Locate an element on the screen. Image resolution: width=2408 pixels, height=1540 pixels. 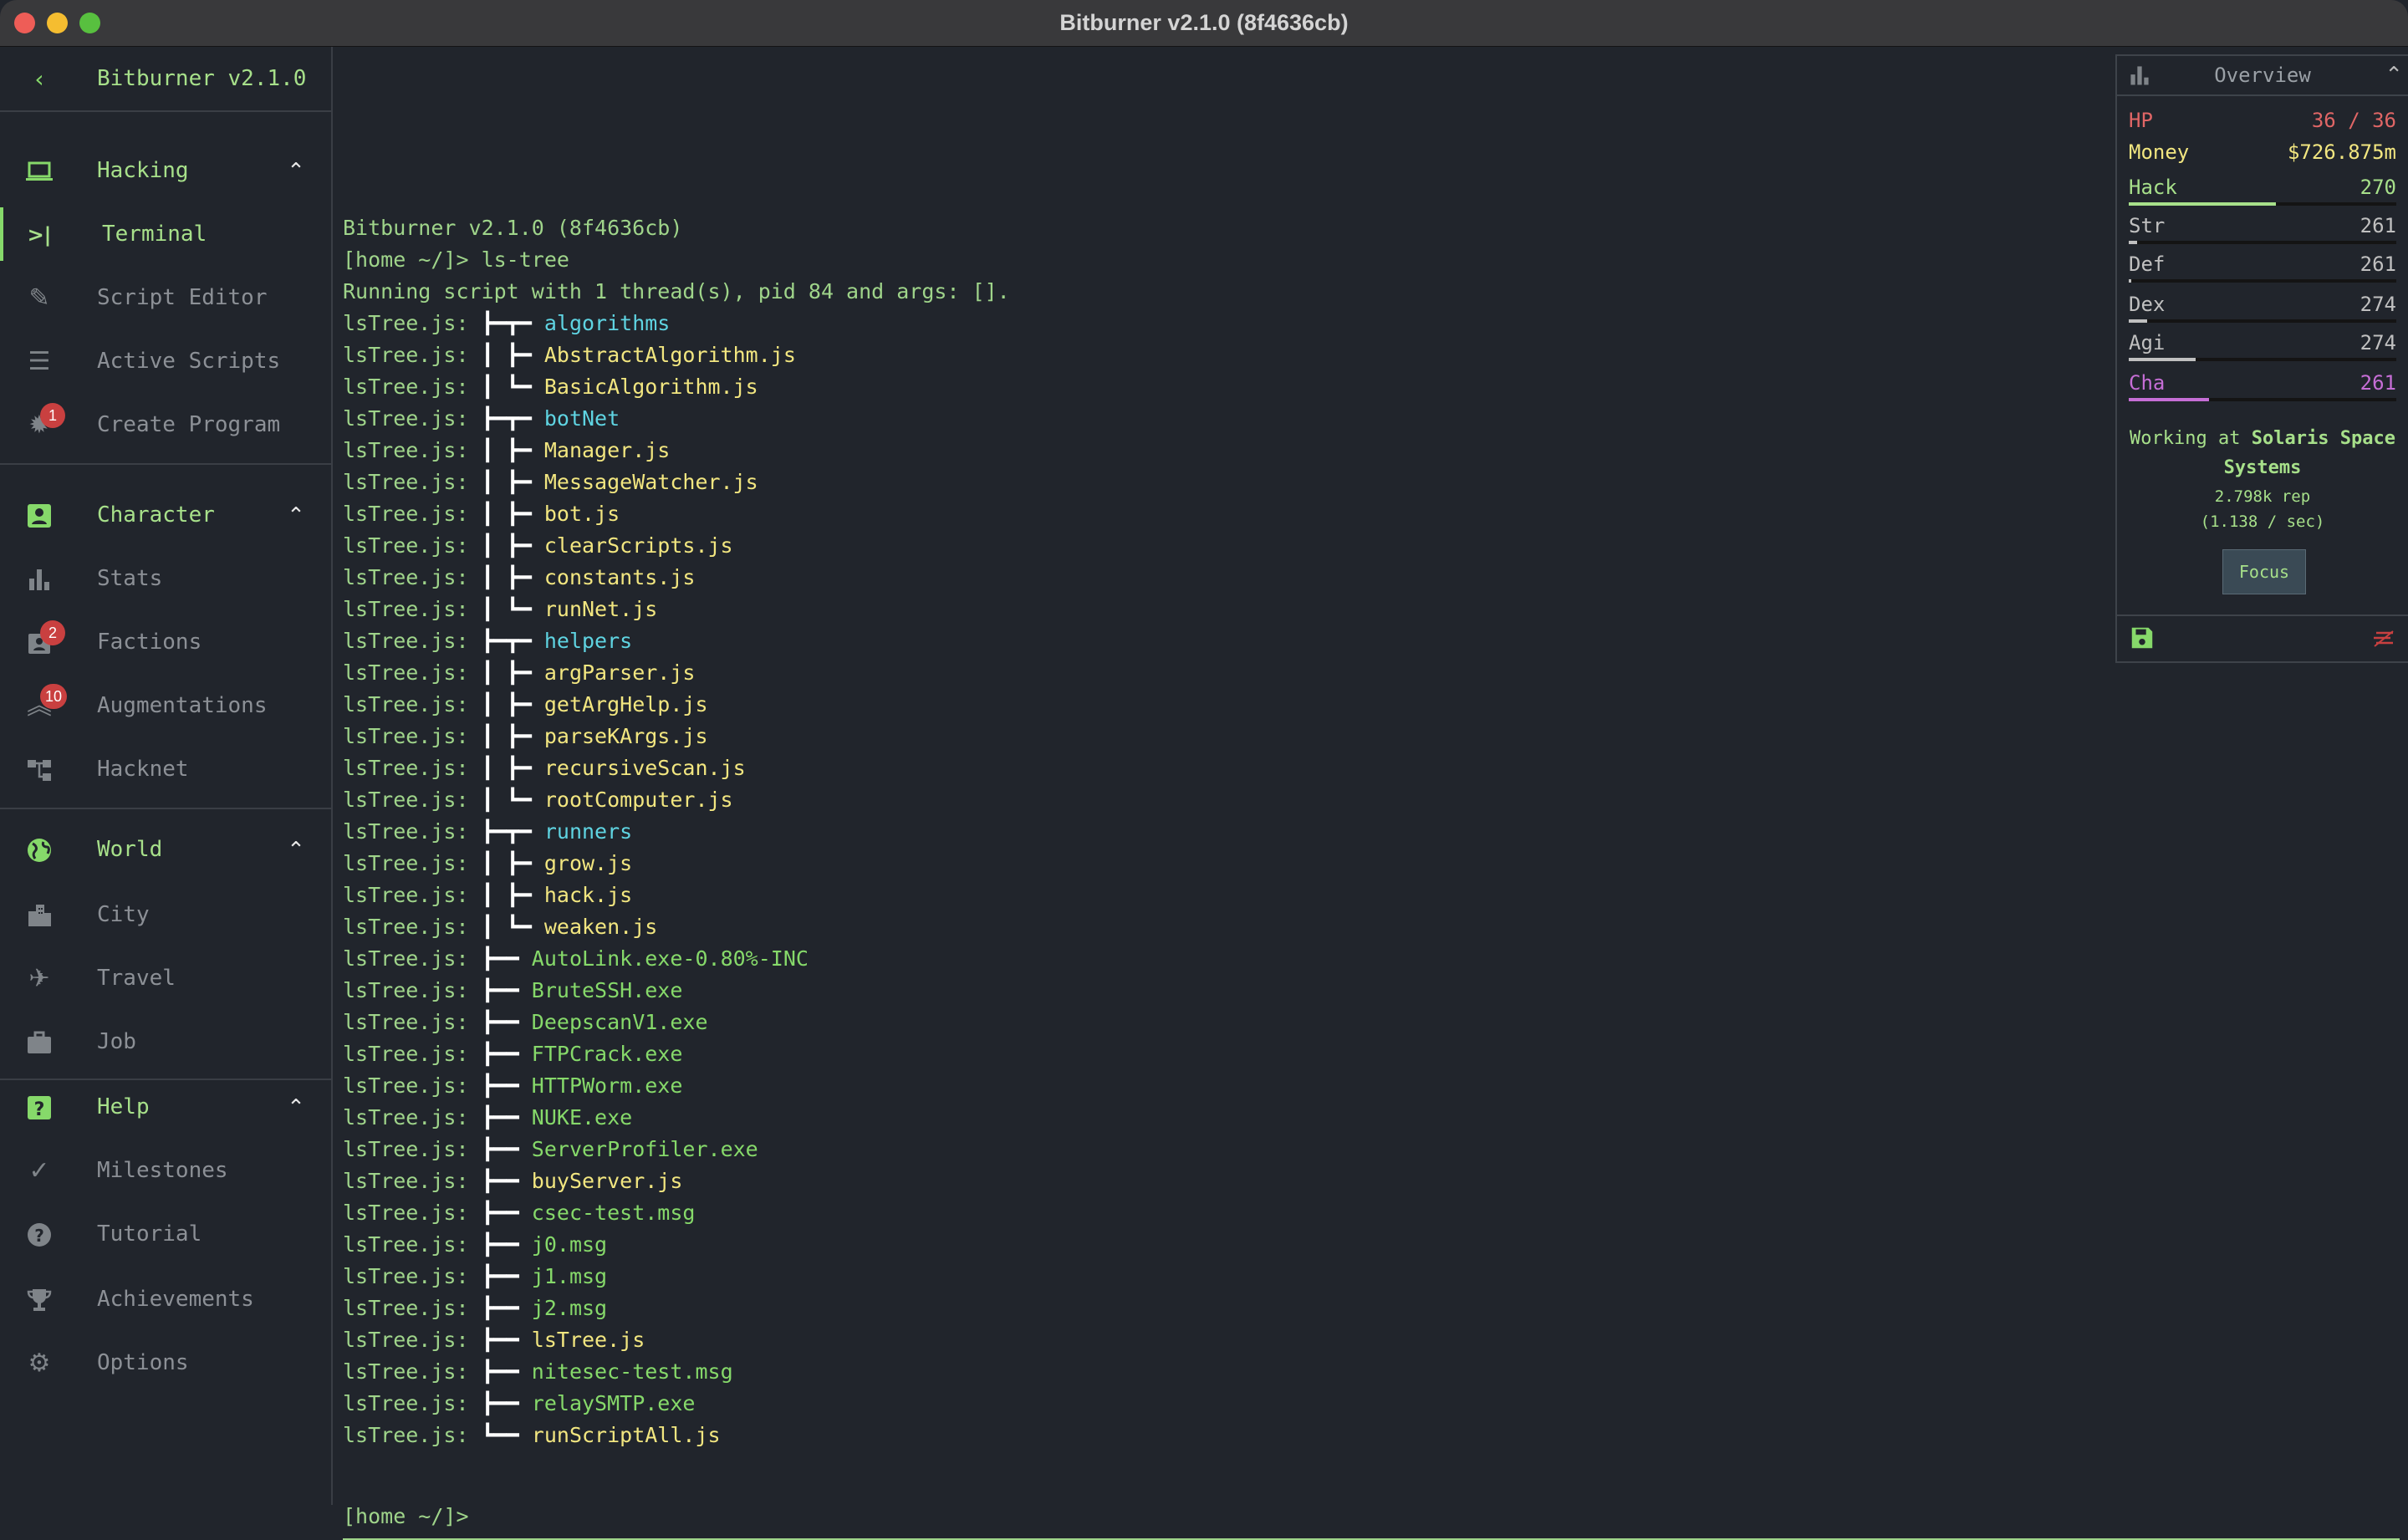
sidebar-item-script-editor: ✎ Script Editor is located at coordinates (166, 298).